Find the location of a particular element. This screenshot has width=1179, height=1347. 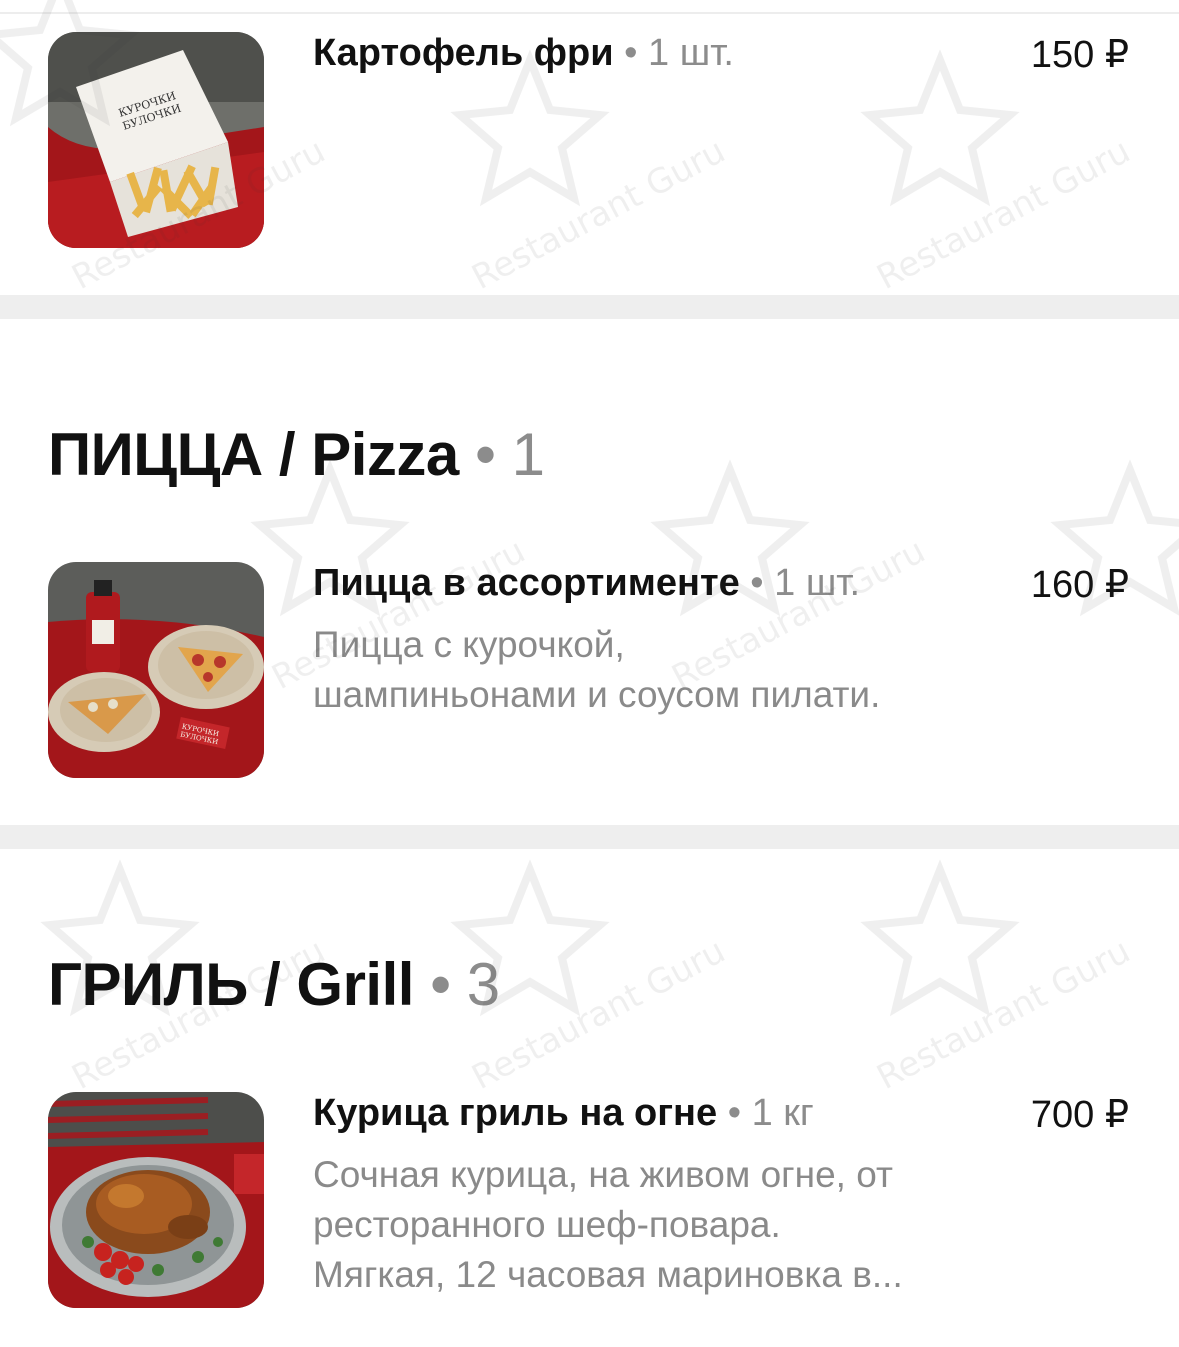

item-title: Курица гриль на огне • 1 кг is located at coordinates (563, 1113).